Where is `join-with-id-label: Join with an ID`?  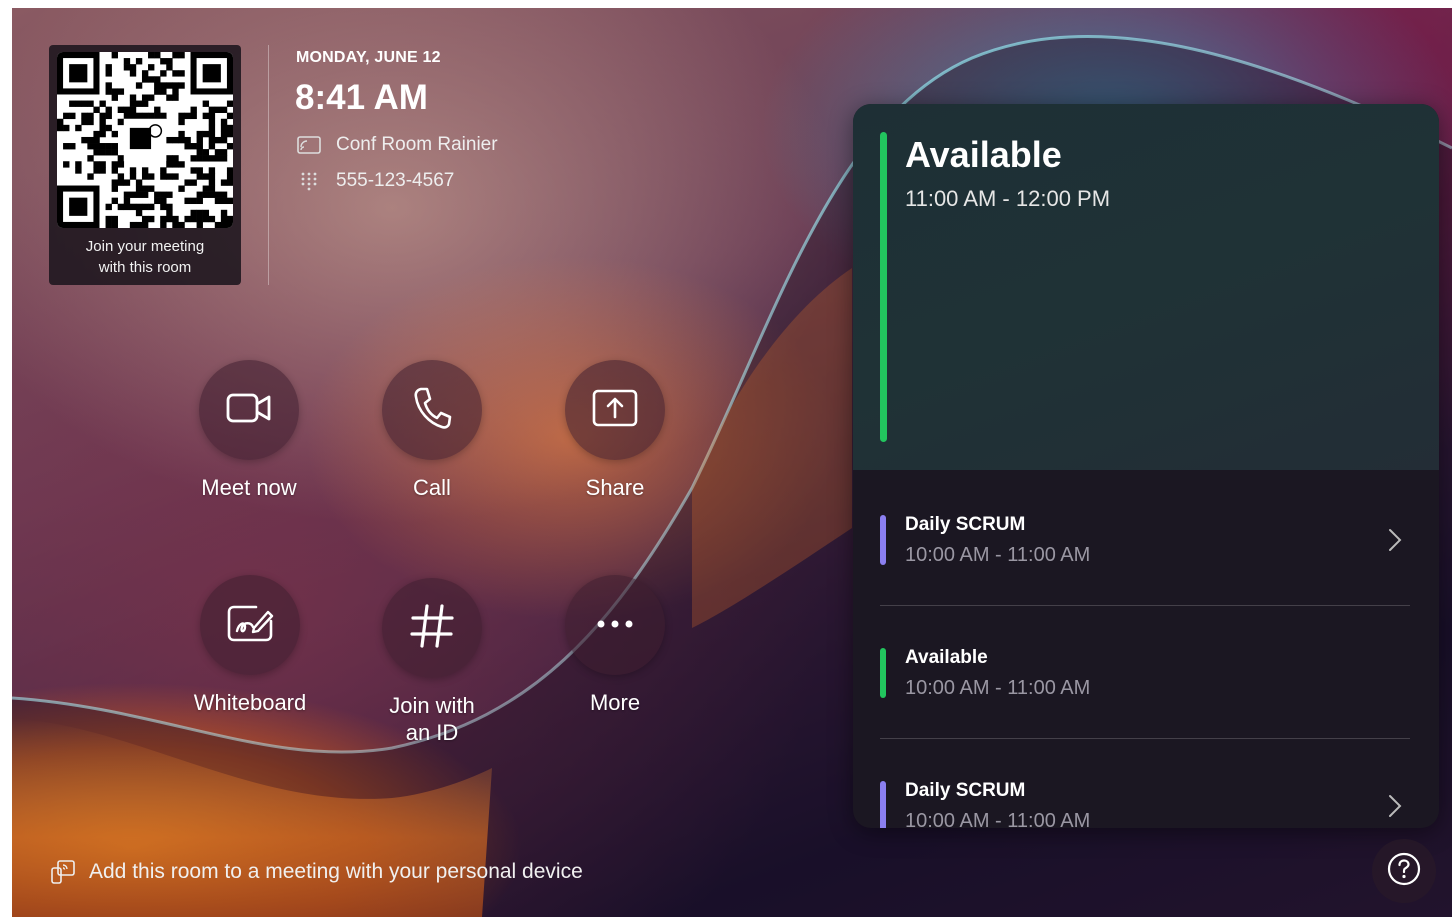 join-with-id-label: Join with an ID is located at coordinates (432, 719).